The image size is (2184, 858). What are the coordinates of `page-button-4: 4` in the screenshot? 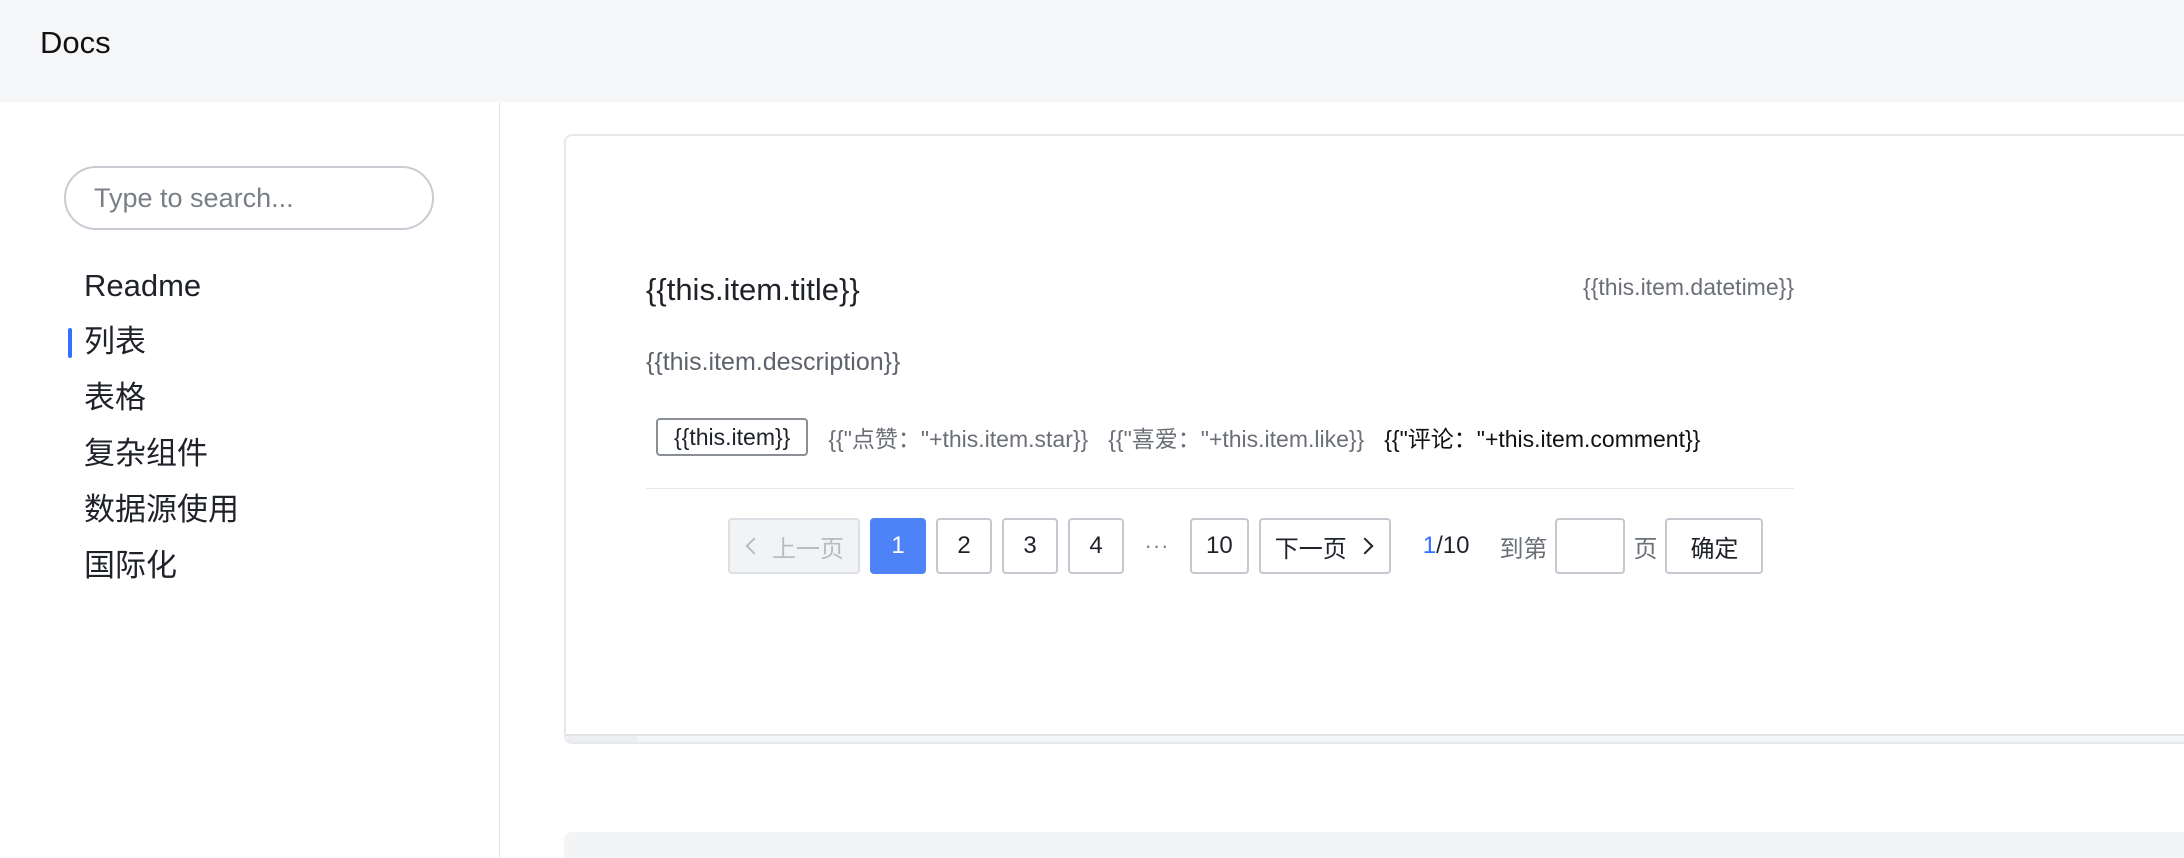 It's located at (1096, 546).